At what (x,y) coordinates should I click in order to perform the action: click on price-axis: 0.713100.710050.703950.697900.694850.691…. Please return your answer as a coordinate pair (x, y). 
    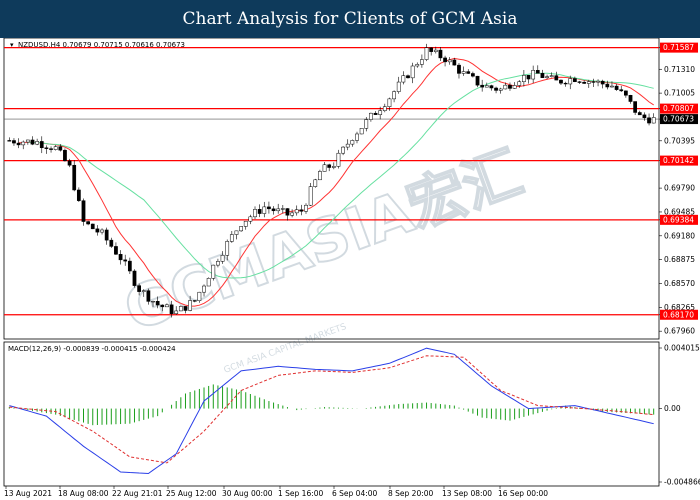
    Looking at the image, I should click on (677, 191).